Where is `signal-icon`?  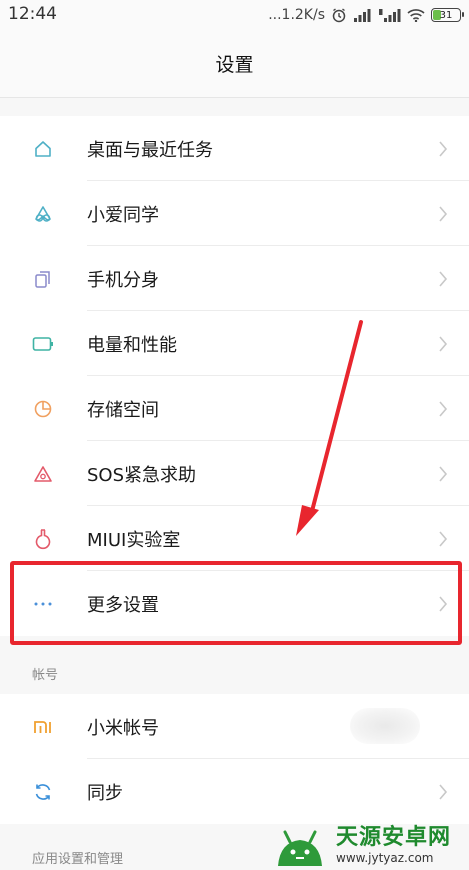 signal-icon is located at coordinates (363, 15).